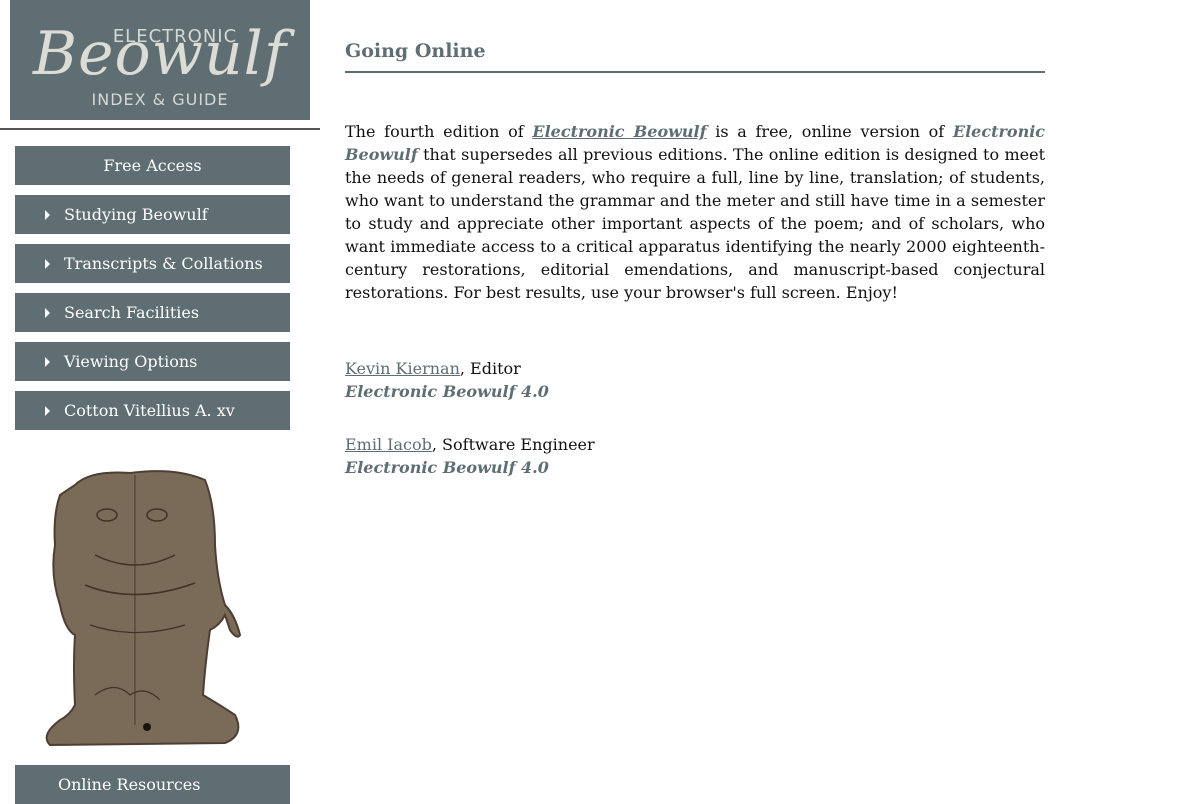 The height and width of the screenshot is (804, 1200). I want to click on nav-item-label: Cotton Vitellius A. xv, so click(149, 410).